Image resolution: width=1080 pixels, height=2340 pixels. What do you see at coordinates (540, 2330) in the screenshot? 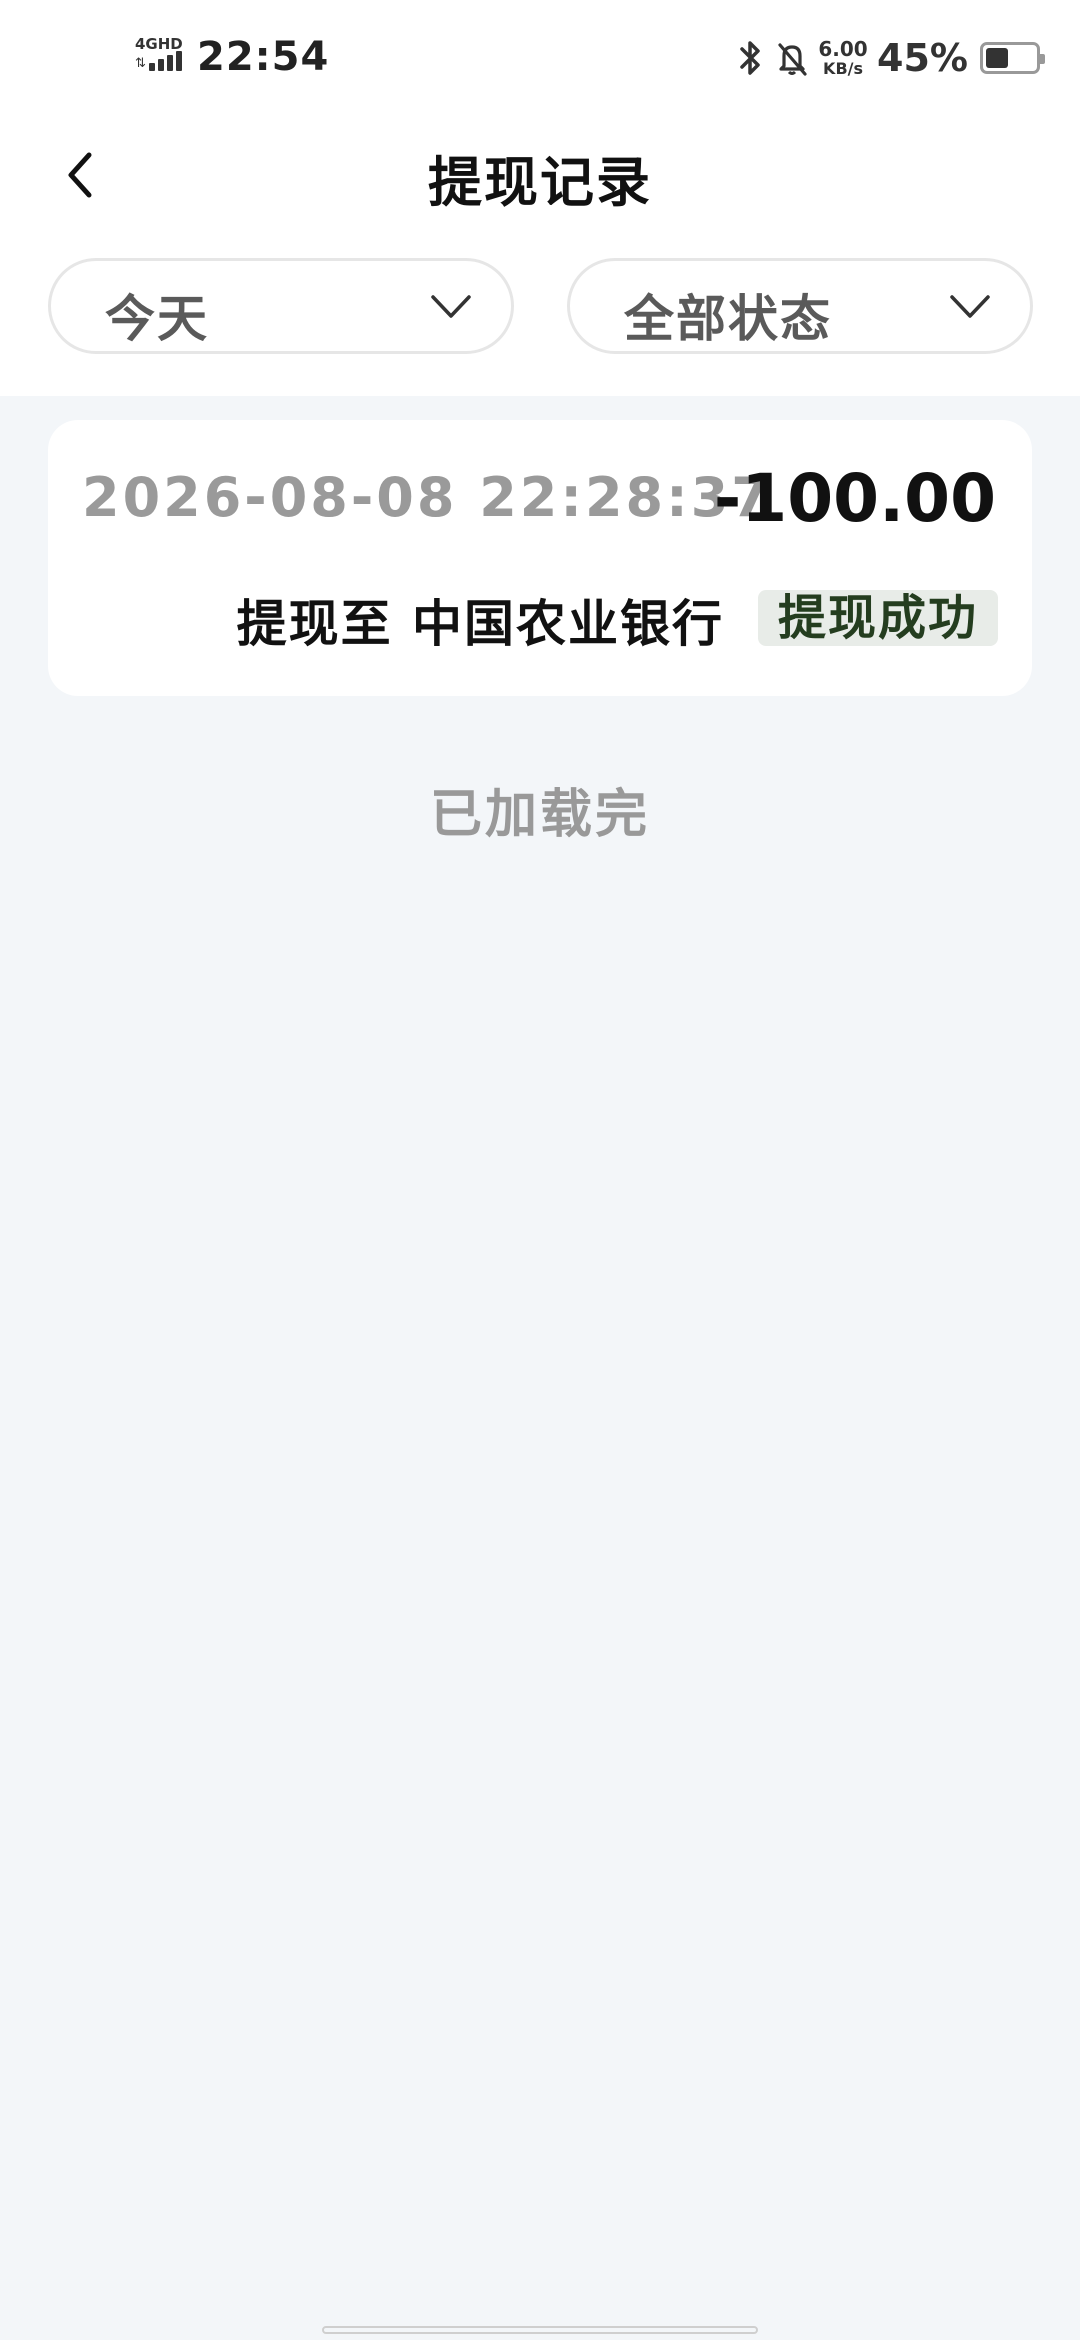
I see `home-indicator` at bounding box center [540, 2330].